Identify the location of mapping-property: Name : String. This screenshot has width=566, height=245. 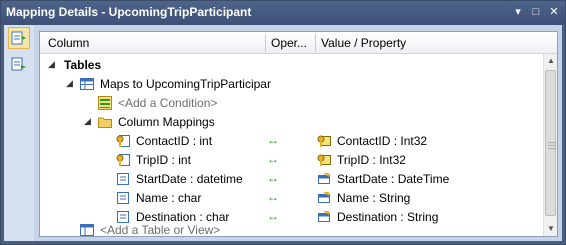
(373, 198).